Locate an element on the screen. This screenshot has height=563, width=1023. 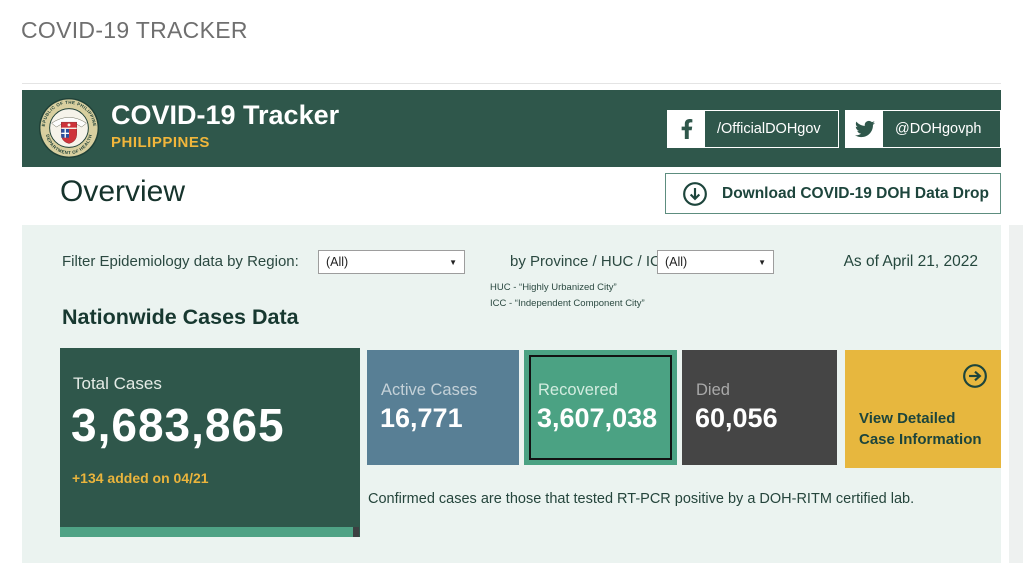
divider is located at coordinates (511, 83).